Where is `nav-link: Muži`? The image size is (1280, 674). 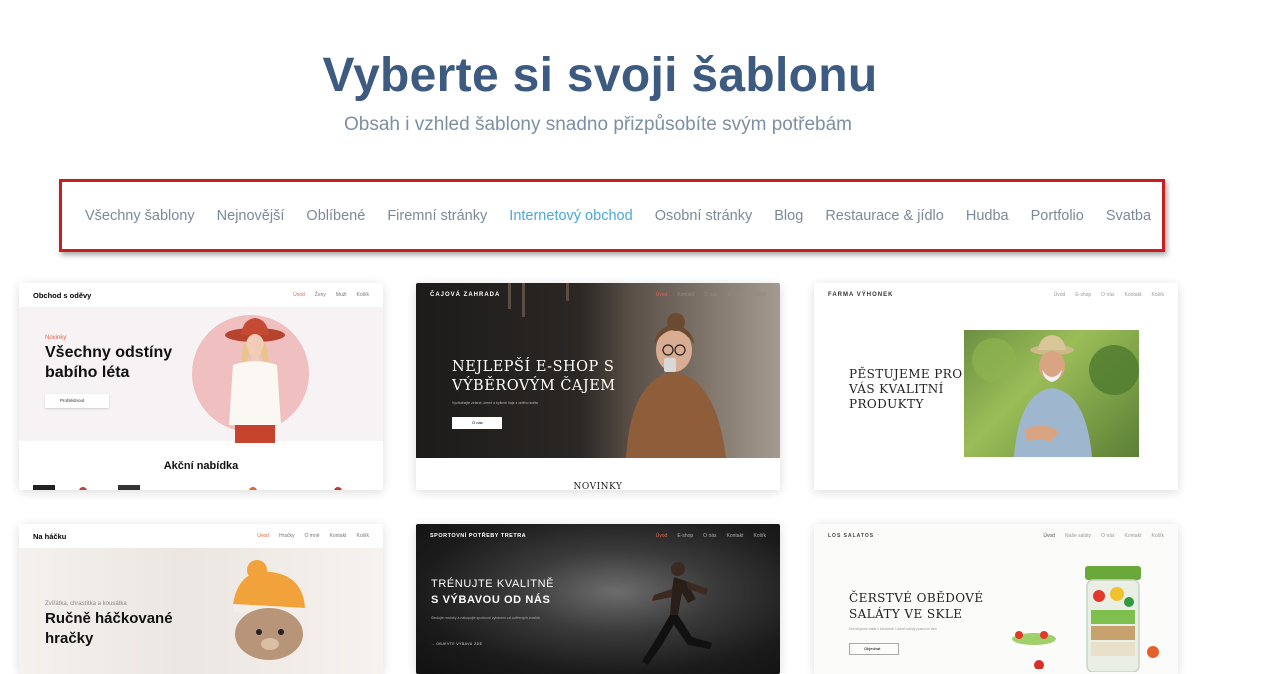
nav-link: Muži is located at coordinates (341, 295).